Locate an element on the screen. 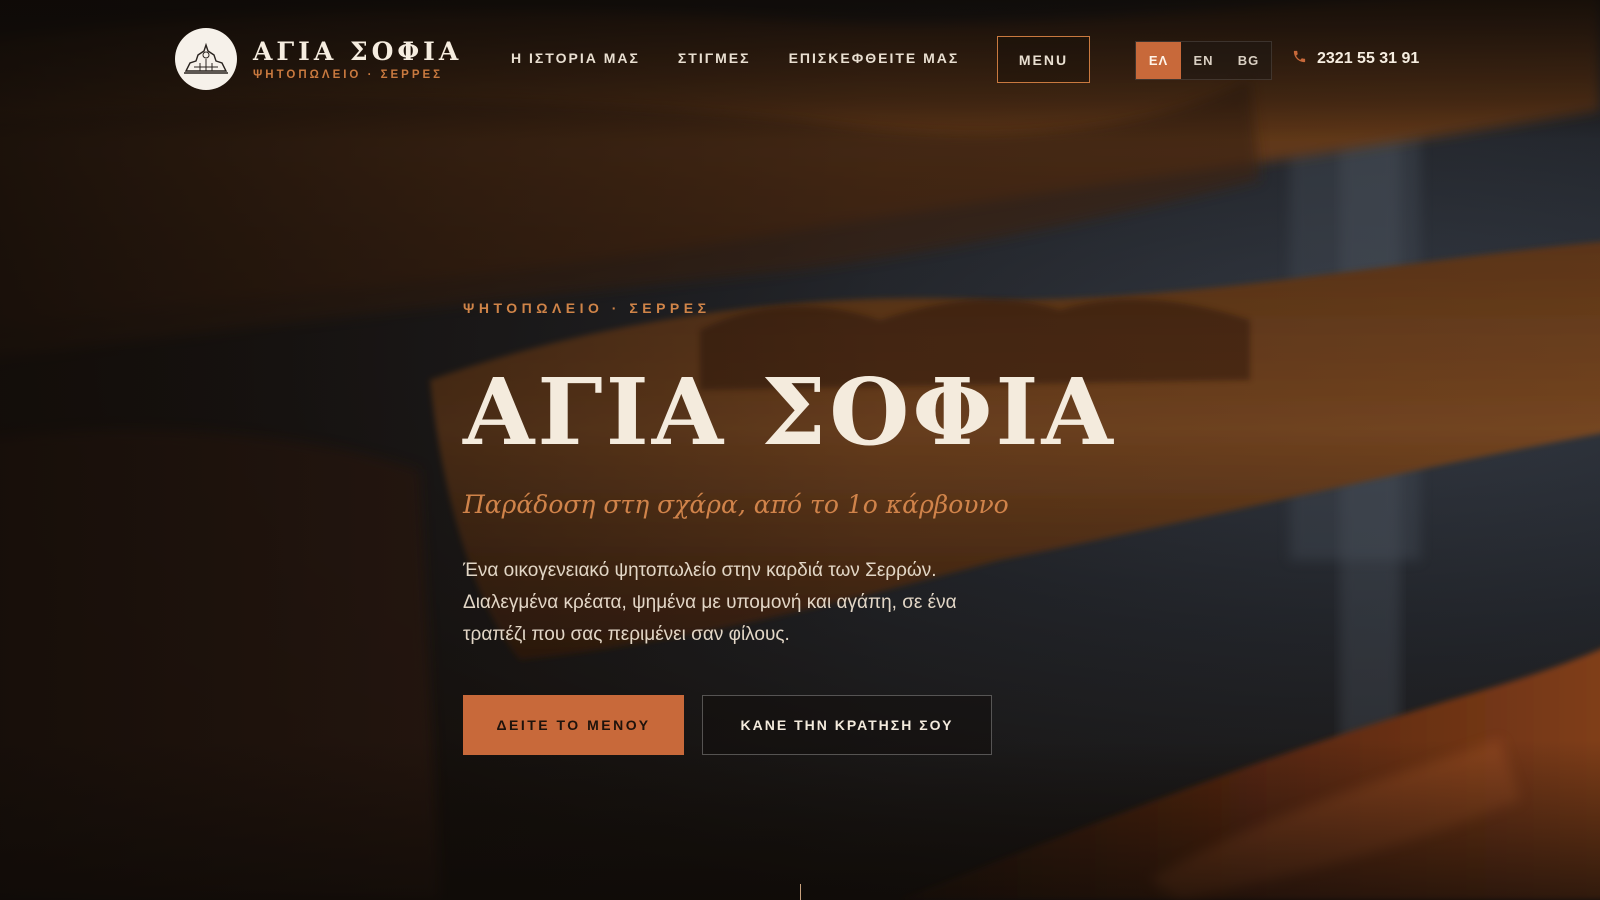 The image size is (1600, 900). view-menu-button: ΔΕΙΤΕ ΤΟ ΜΕΝΟΥ is located at coordinates (573, 725).